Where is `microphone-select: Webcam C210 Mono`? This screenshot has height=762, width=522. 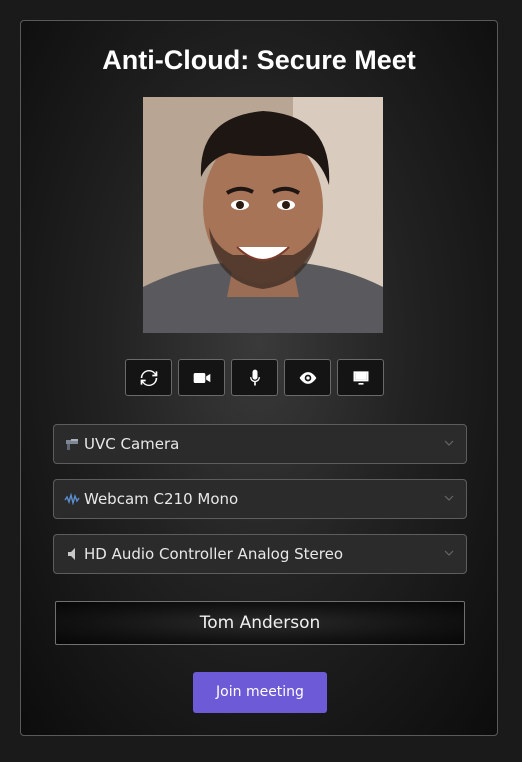 microphone-select: Webcam C210 Mono is located at coordinates (260, 499).